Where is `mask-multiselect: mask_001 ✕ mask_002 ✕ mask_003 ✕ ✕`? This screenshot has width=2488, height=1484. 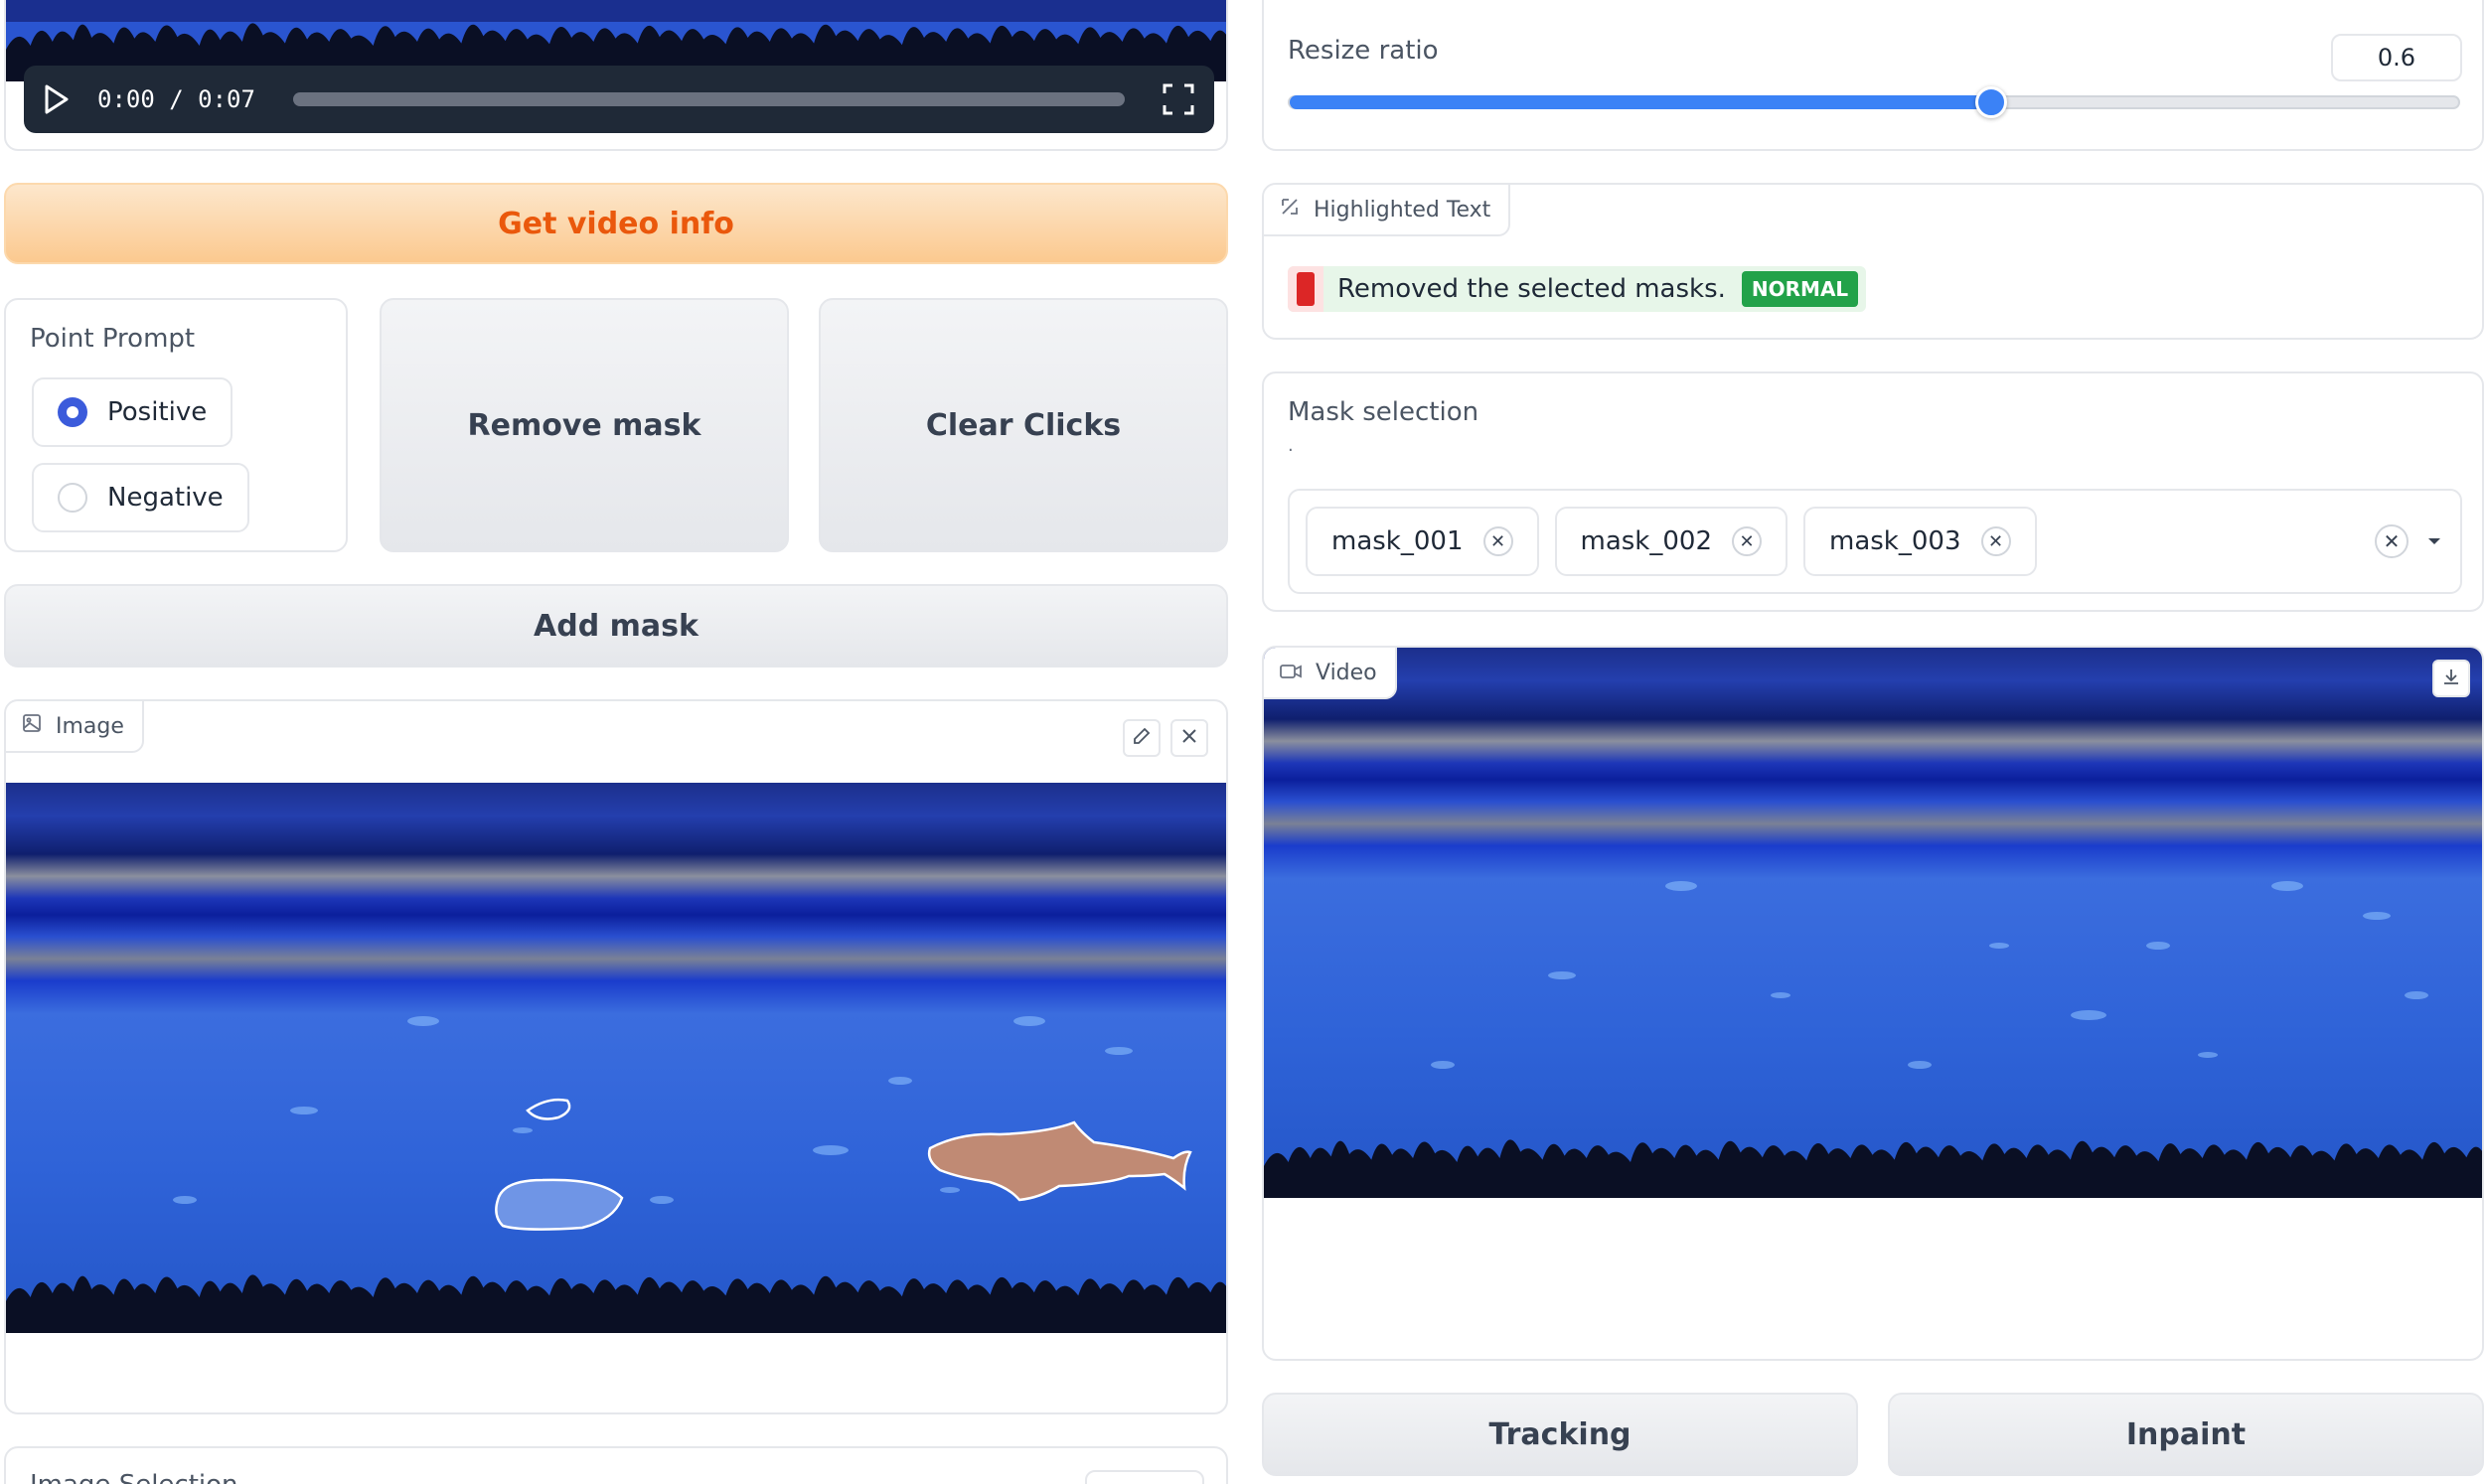
mask-multiselect: mask_001 ✕ mask_002 ✕ mask_003 ✕ ✕ is located at coordinates (1875, 541).